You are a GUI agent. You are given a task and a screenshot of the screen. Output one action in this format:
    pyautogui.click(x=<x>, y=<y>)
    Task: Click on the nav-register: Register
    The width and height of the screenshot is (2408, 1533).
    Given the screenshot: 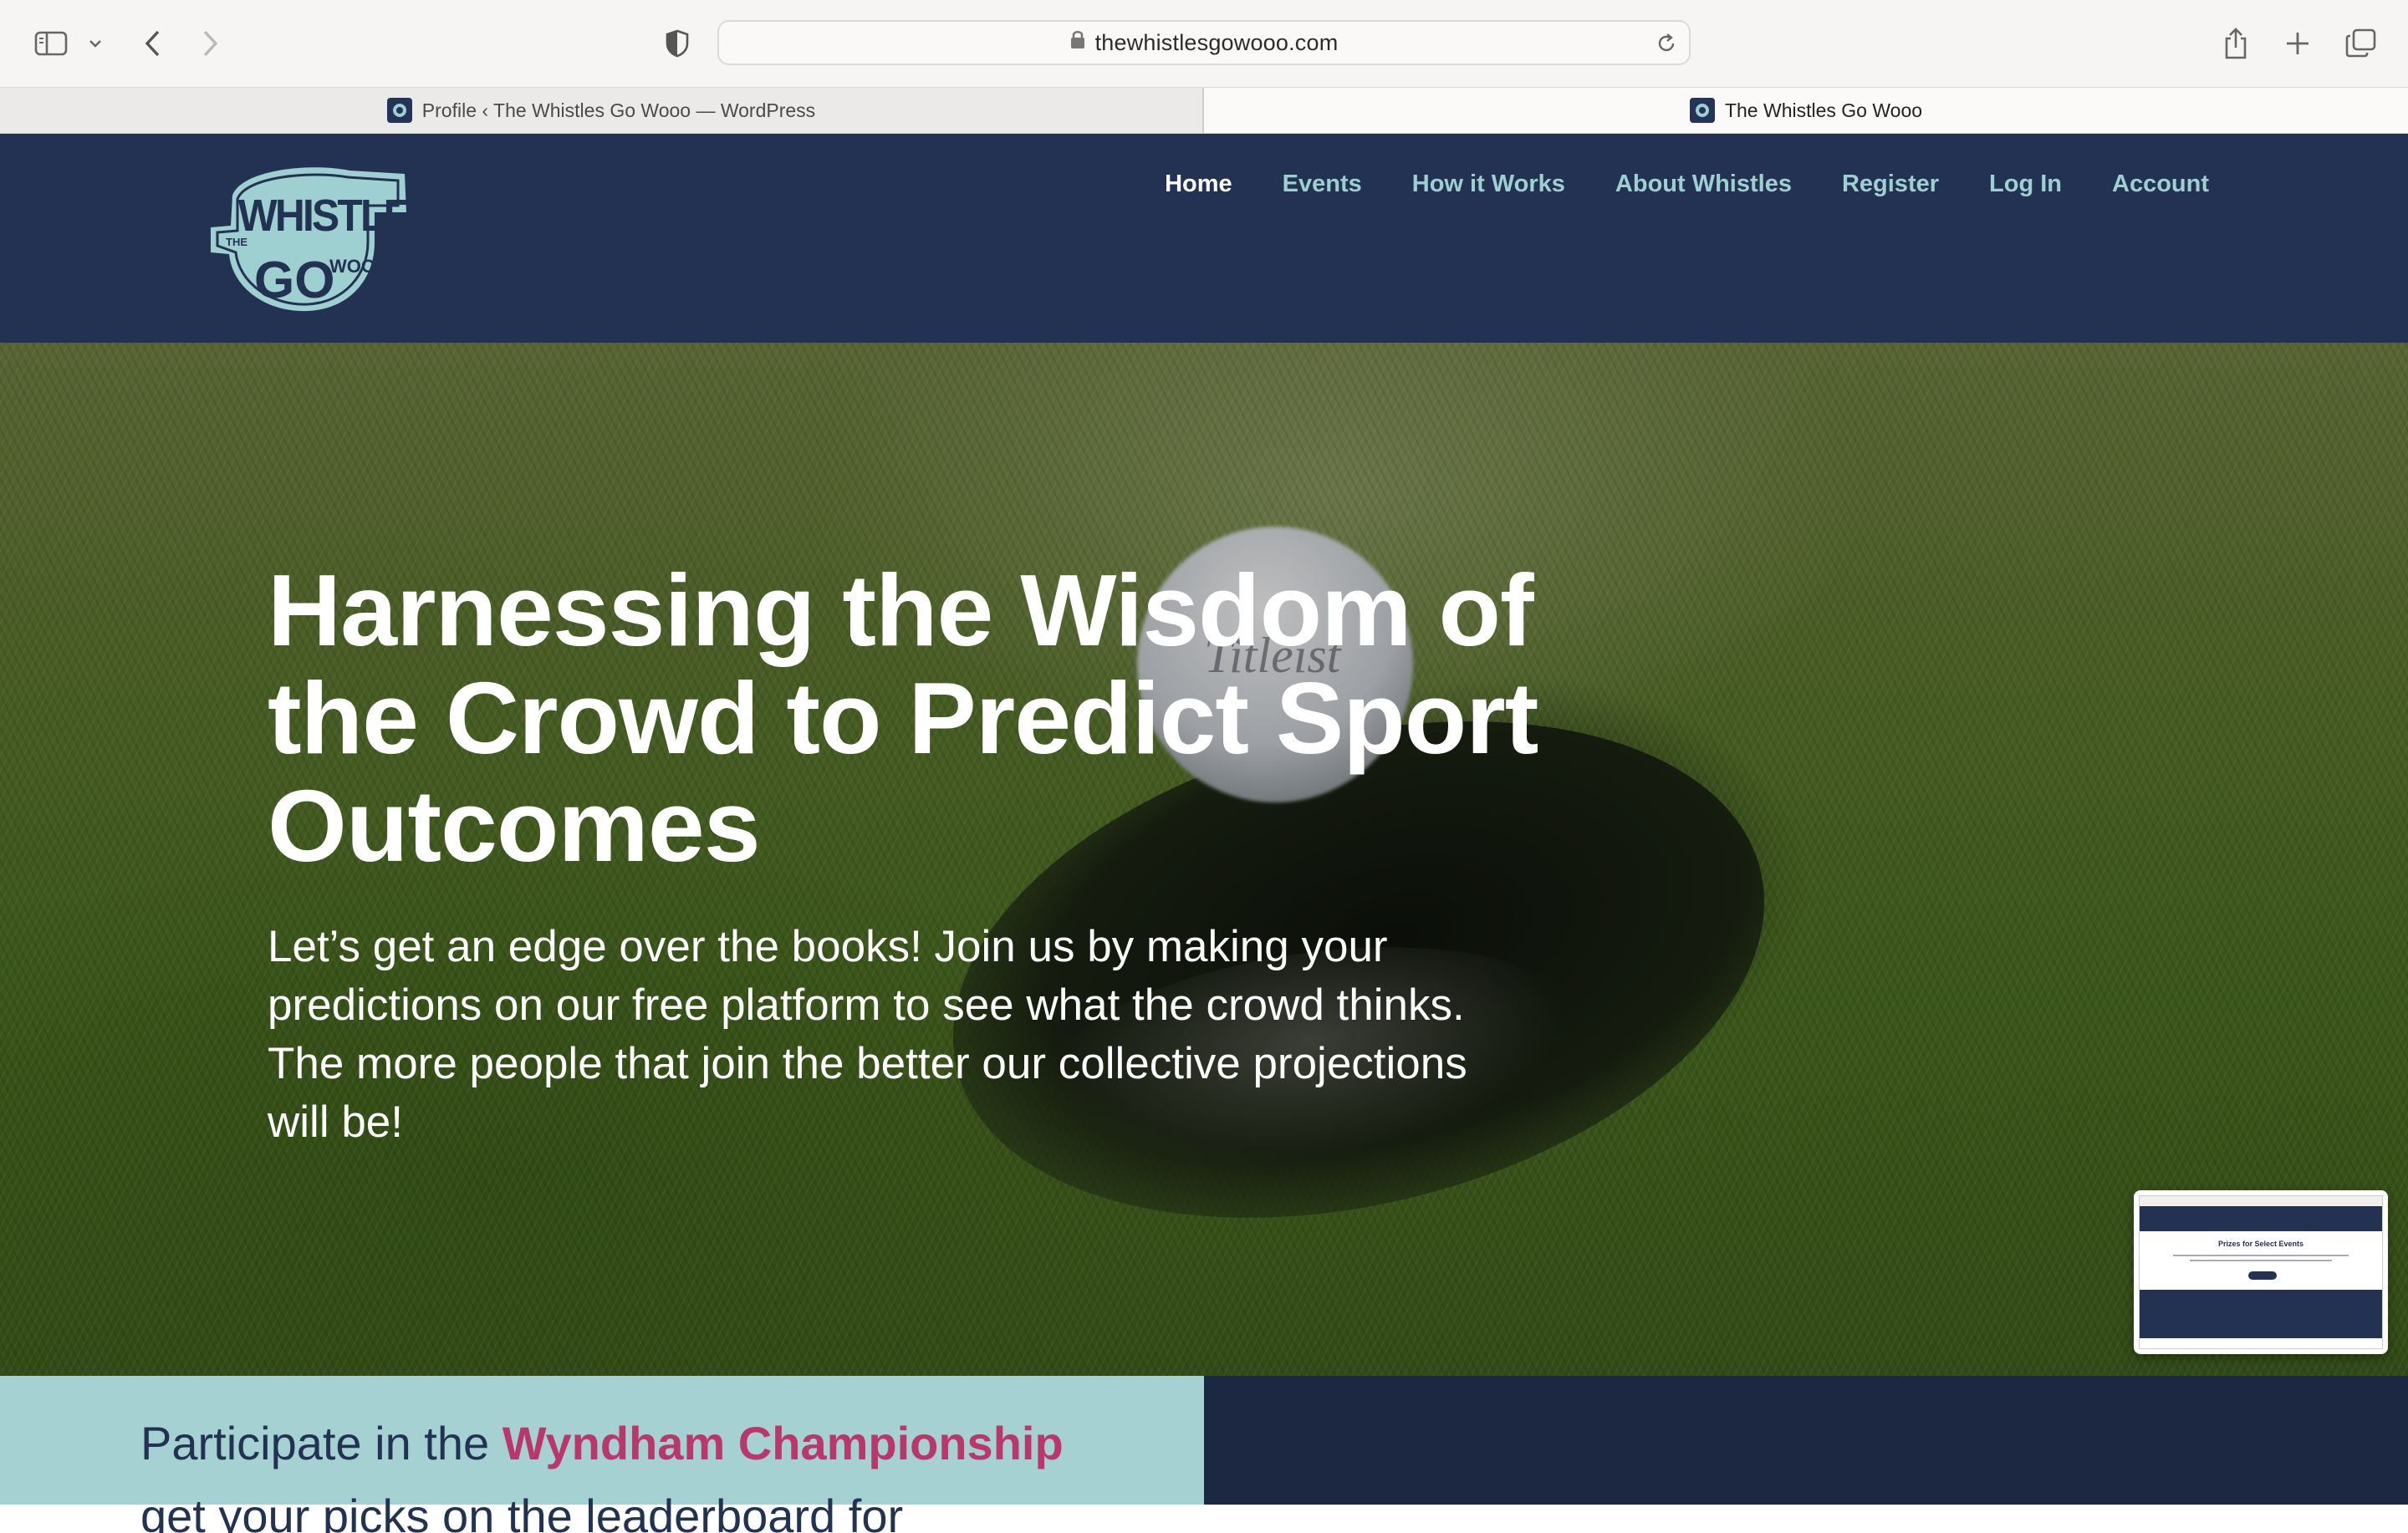 What is the action you would take?
    pyautogui.click(x=1891, y=184)
    